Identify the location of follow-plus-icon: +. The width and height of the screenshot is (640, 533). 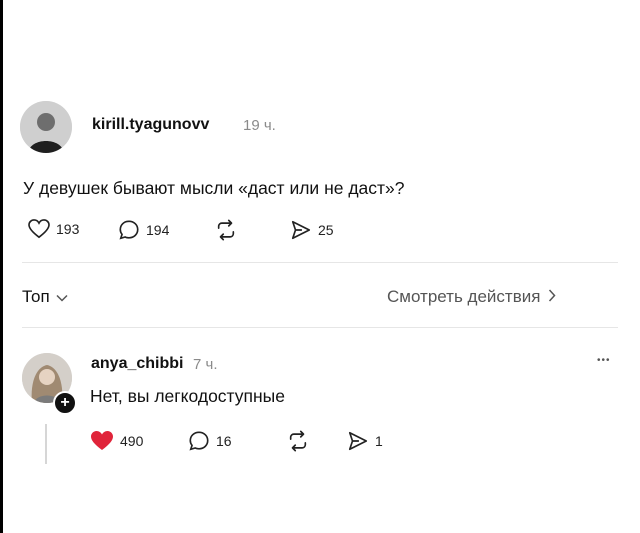
(65, 403).